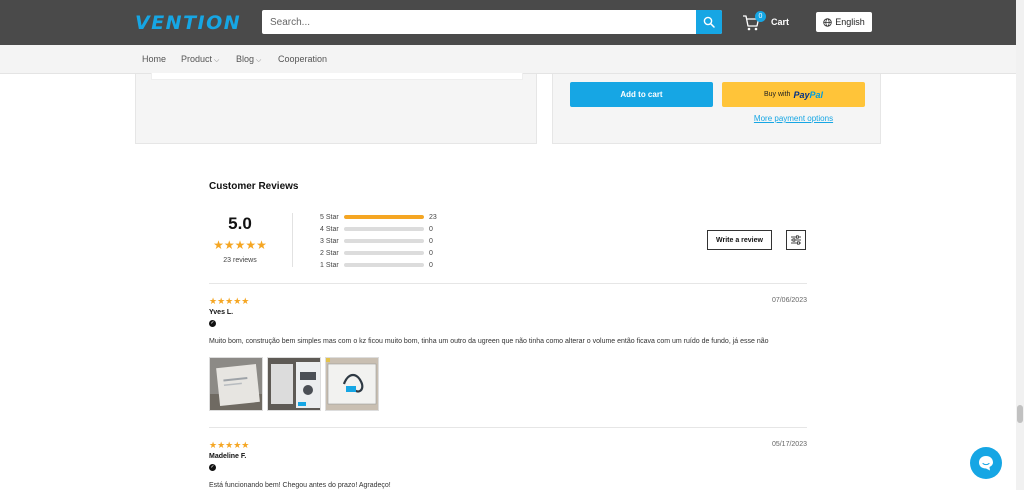 This screenshot has width=1024, height=490. Describe the element at coordinates (760, 16) in the screenshot. I see `cart-count-badge: 0` at that location.